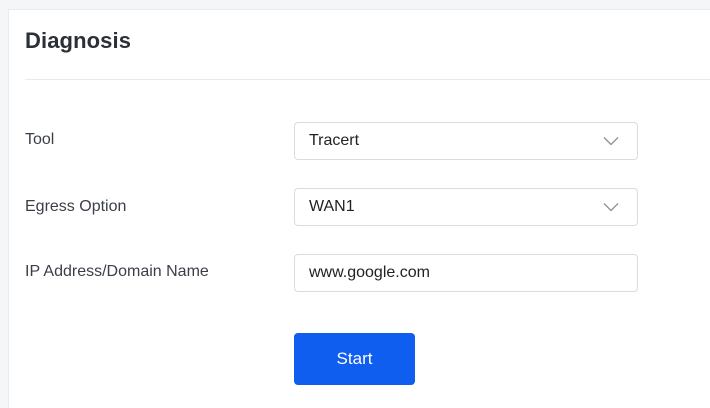 The height and width of the screenshot is (408, 710). I want to click on address-label: IP Address/Domain Name, so click(117, 271).